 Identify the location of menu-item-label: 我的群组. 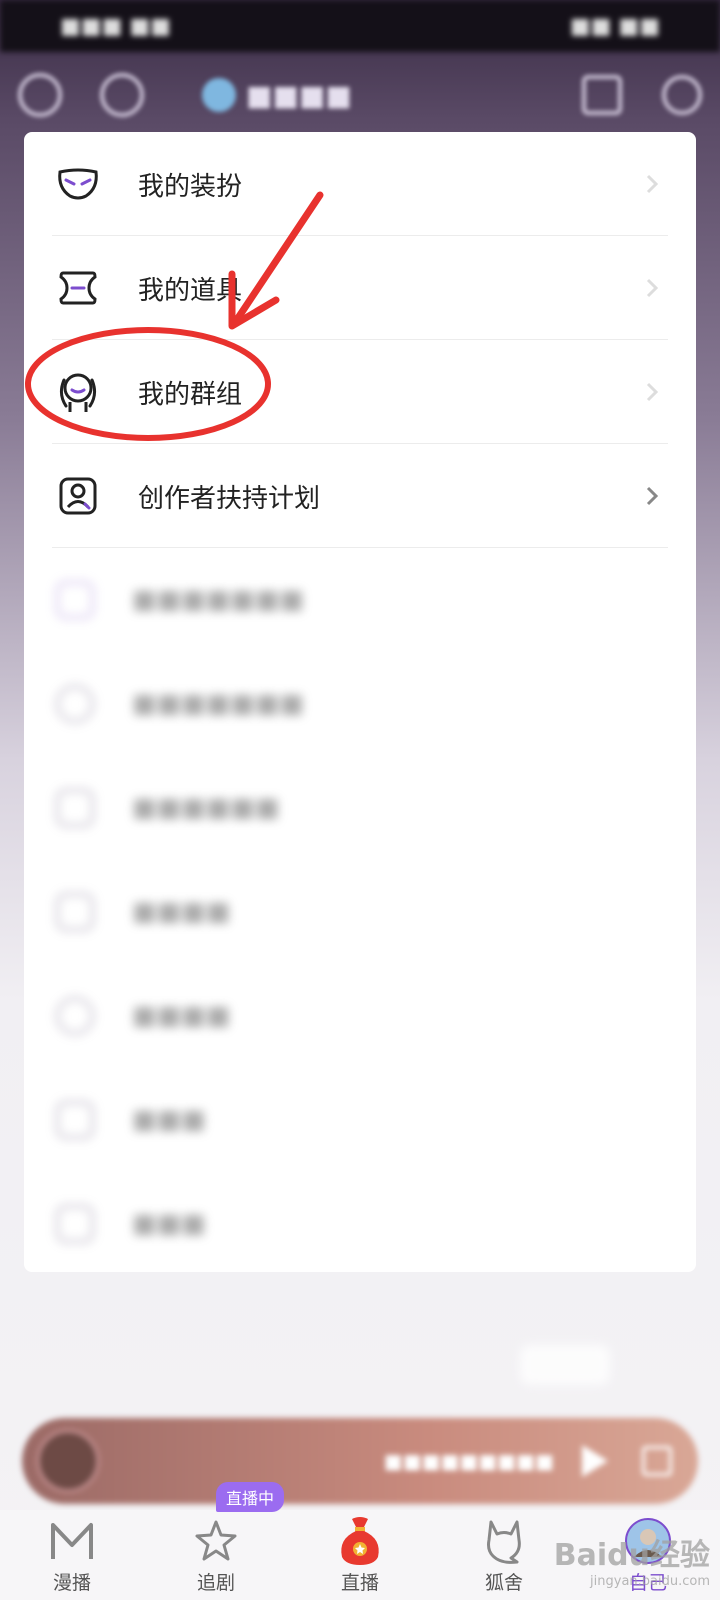
(190, 394).